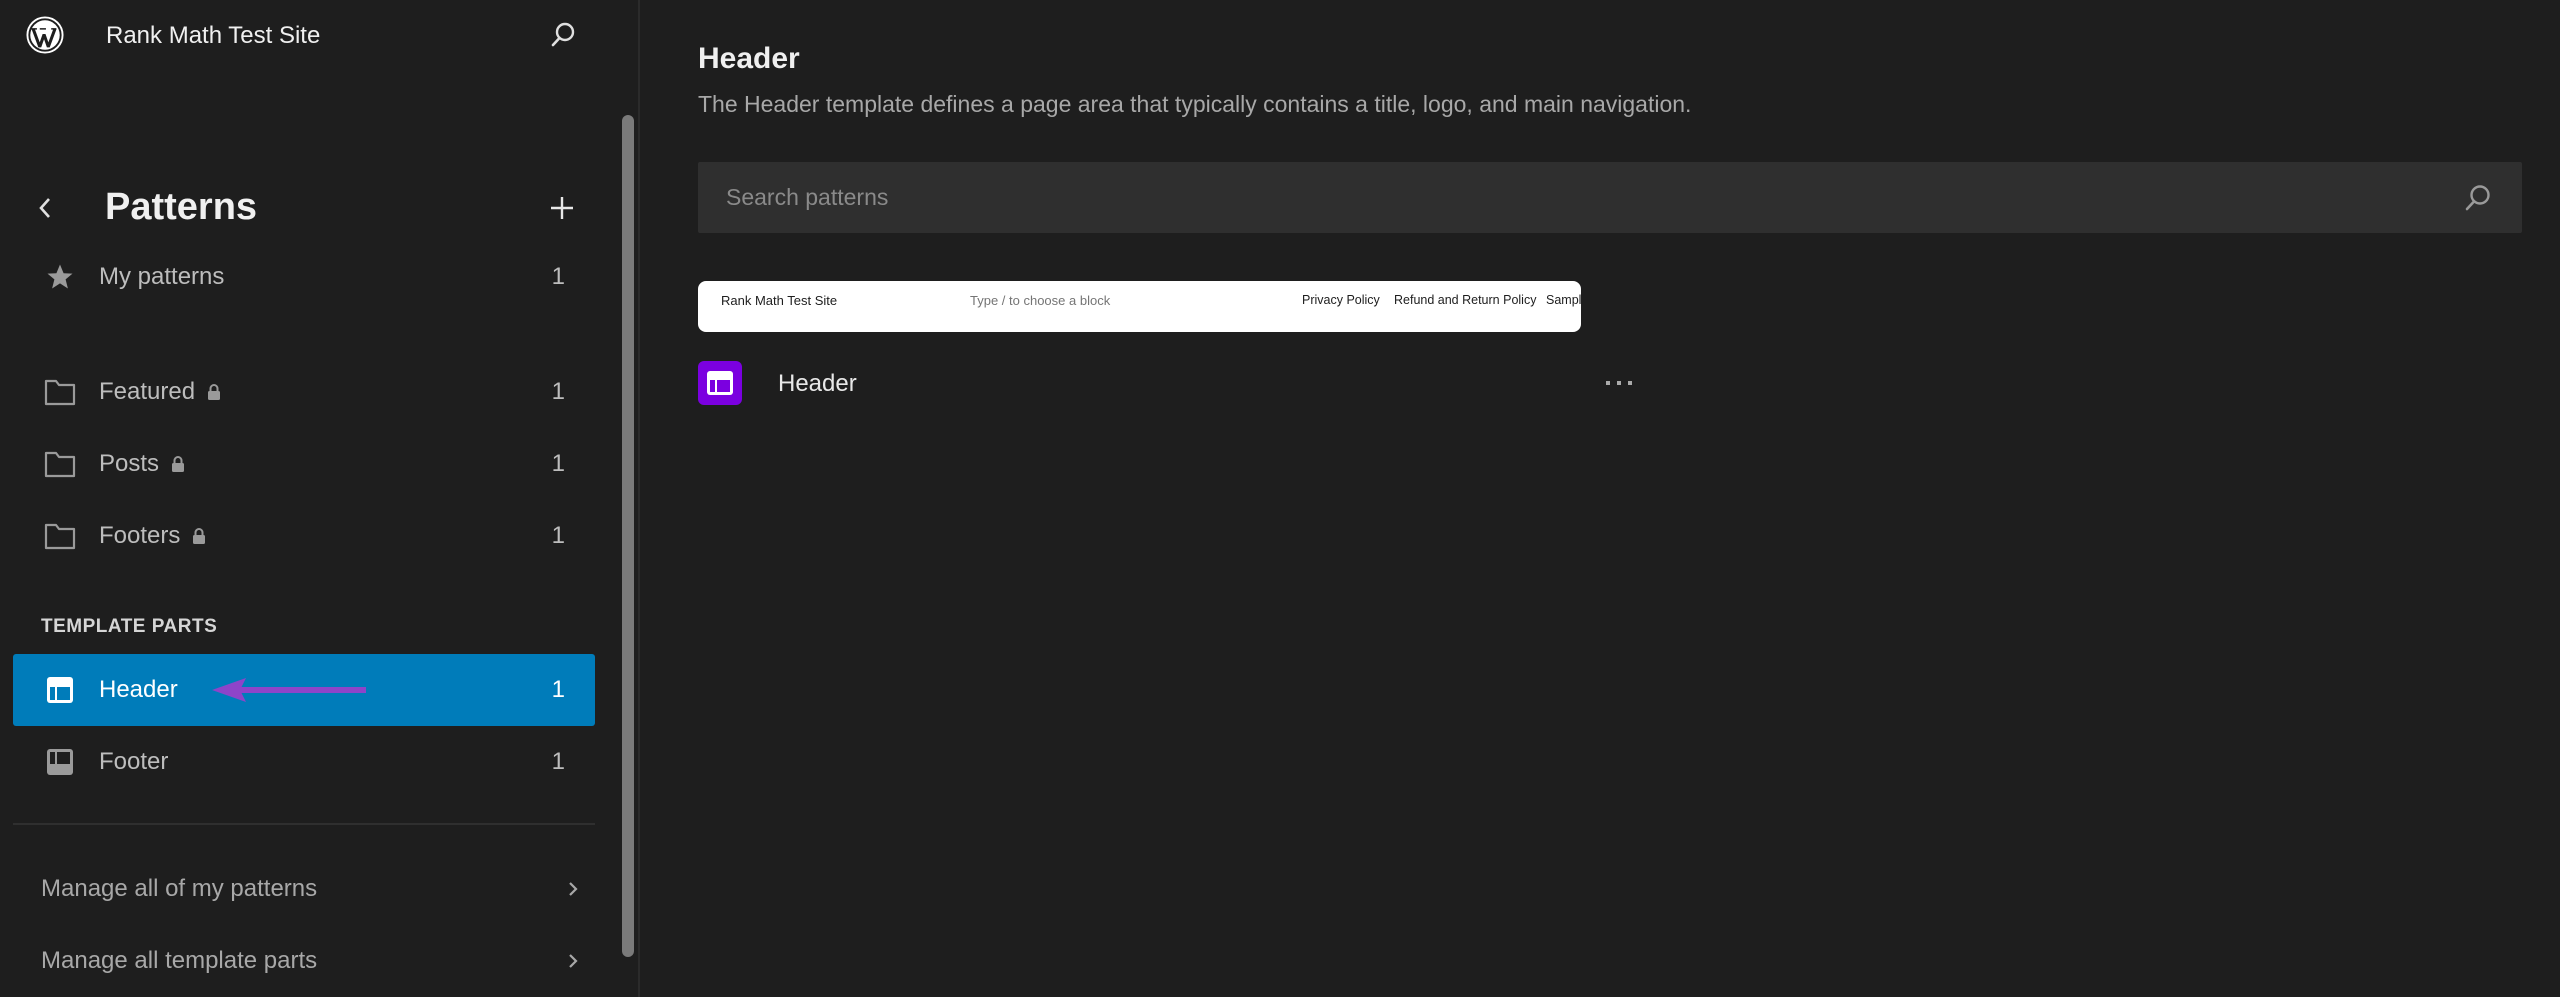 This screenshot has height=997, width=2560. What do you see at coordinates (45, 35) in the screenshot?
I see `wordpress-logo-icon` at bounding box center [45, 35].